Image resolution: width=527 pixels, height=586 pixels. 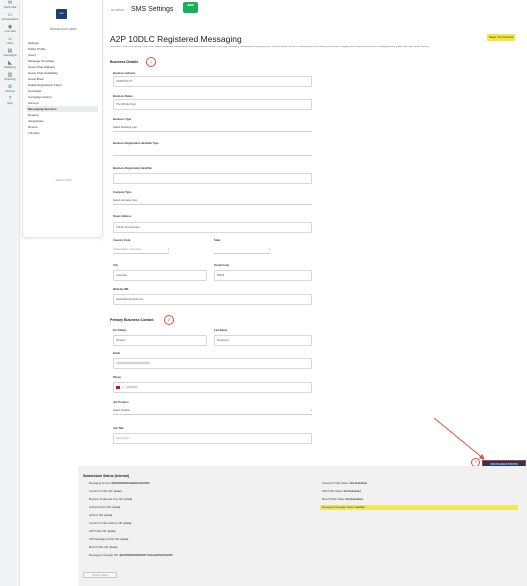 What do you see at coordinates (117, 377) in the screenshot?
I see `phone-label: Phone` at bounding box center [117, 377].